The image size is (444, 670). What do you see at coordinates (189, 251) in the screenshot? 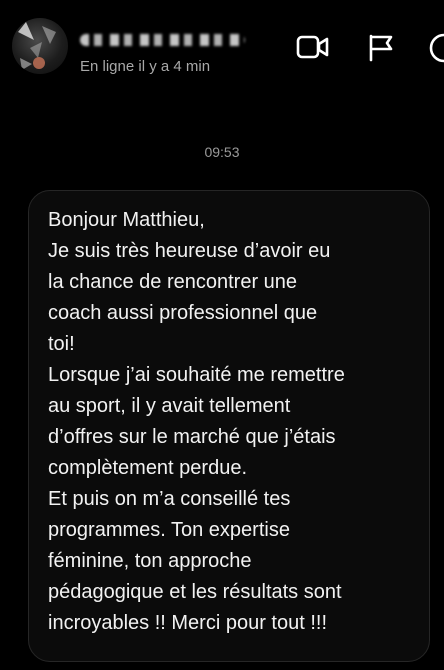
I see `message-line: Je suis très heureuse d’avoir eu` at bounding box center [189, 251].